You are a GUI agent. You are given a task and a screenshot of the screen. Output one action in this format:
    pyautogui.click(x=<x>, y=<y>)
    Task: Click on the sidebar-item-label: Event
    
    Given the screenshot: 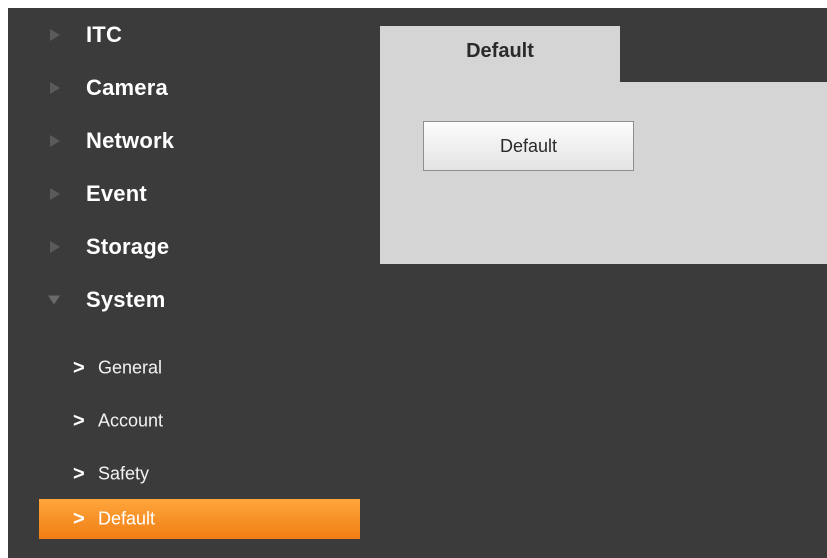 What is the action you would take?
    pyautogui.click(x=116, y=193)
    